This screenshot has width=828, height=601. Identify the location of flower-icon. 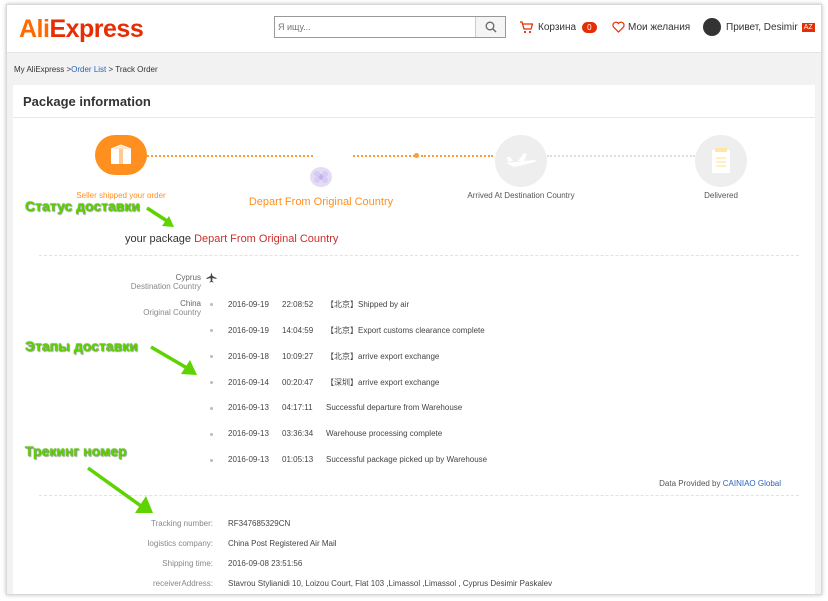
(321, 177).